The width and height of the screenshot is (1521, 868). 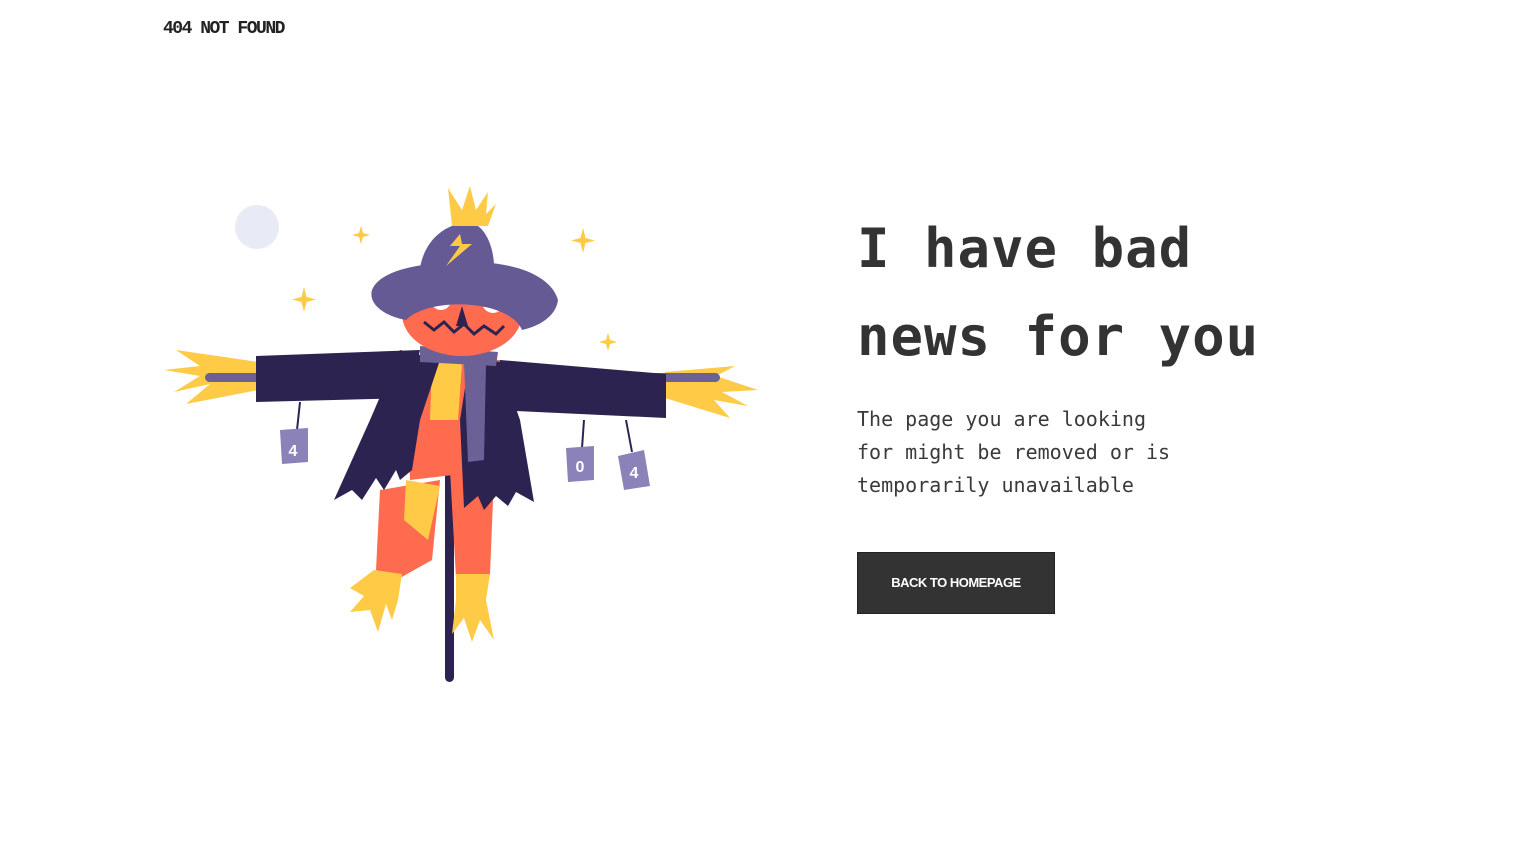 I want to click on page-title: I have bad news for you, so click(x=1117, y=293).